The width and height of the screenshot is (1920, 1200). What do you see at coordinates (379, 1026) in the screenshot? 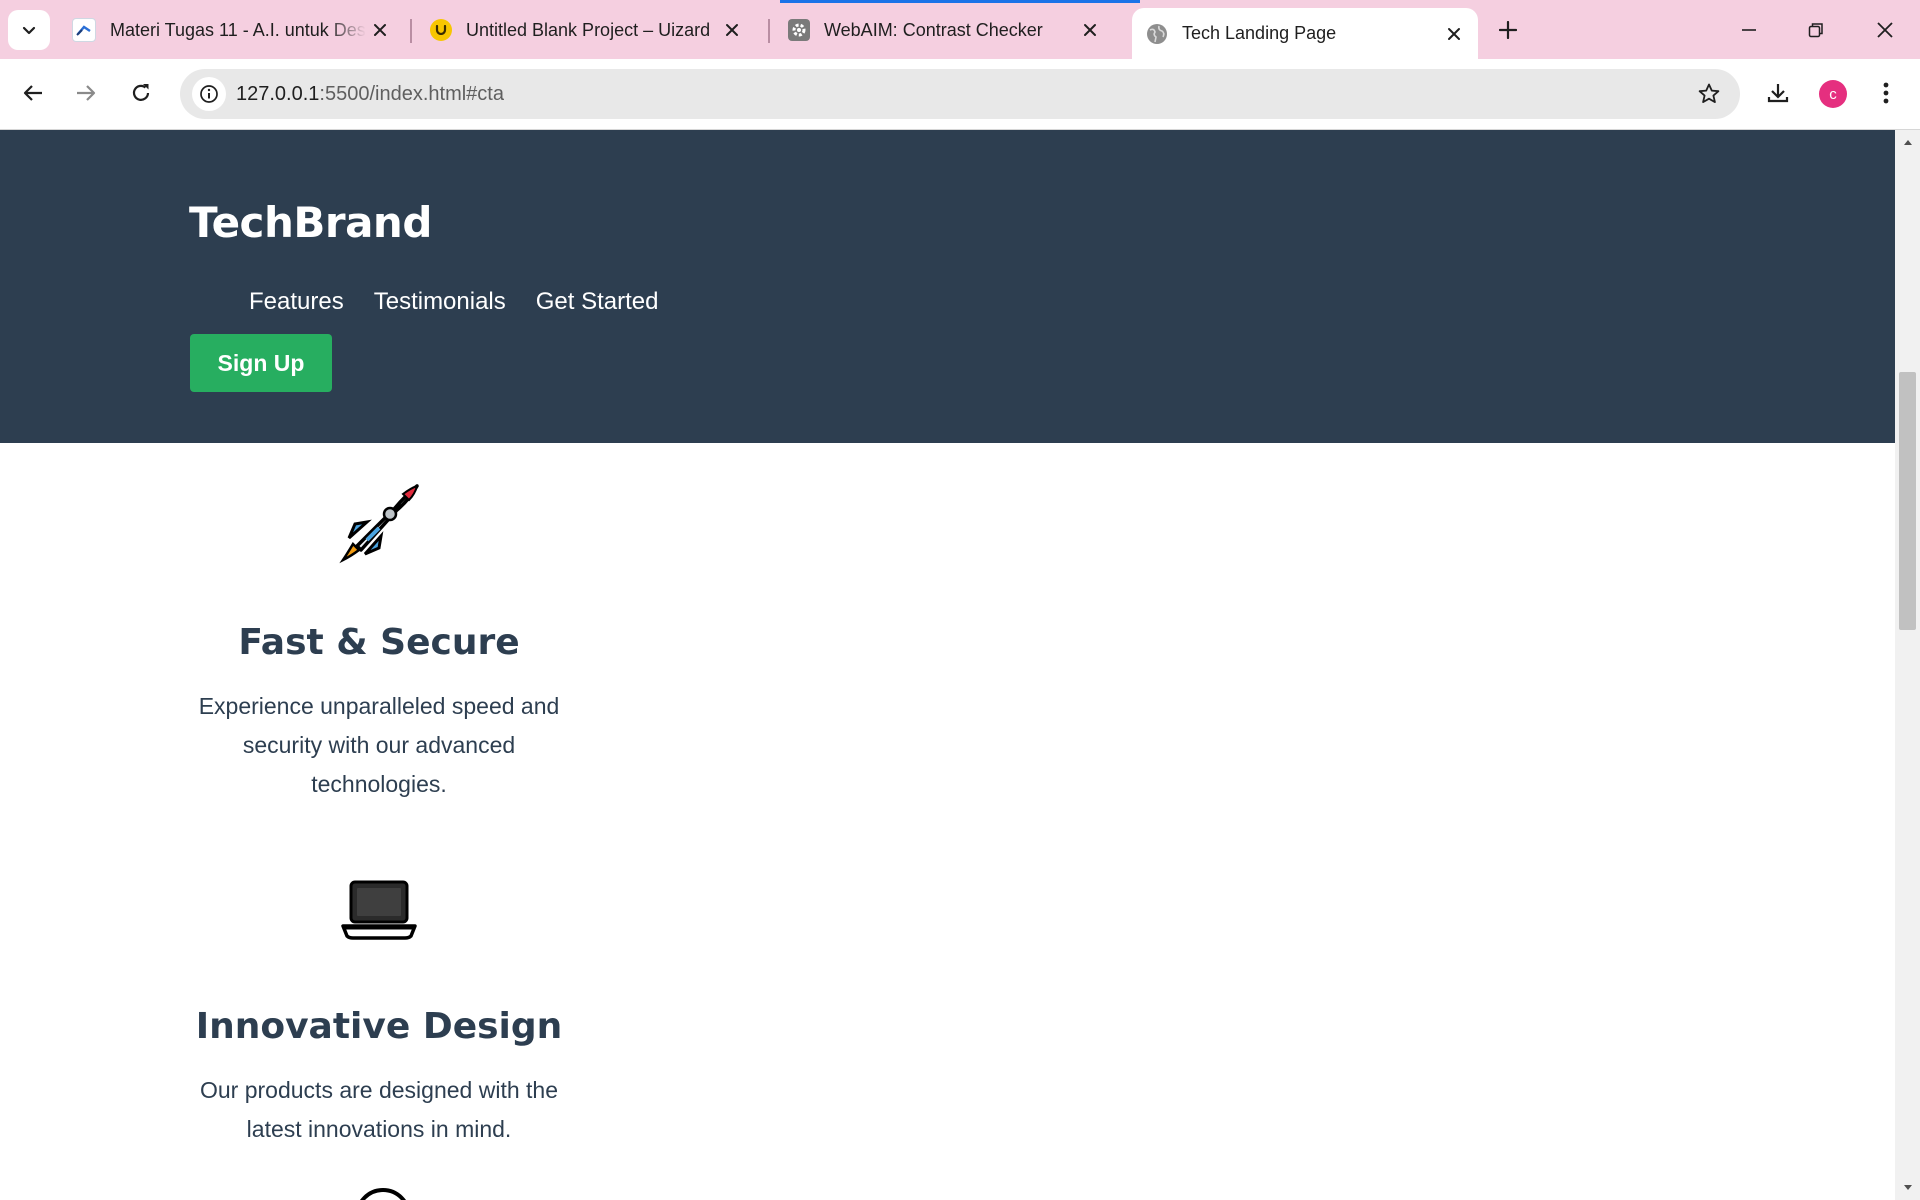
I see `feature-title: Innovative Design` at bounding box center [379, 1026].